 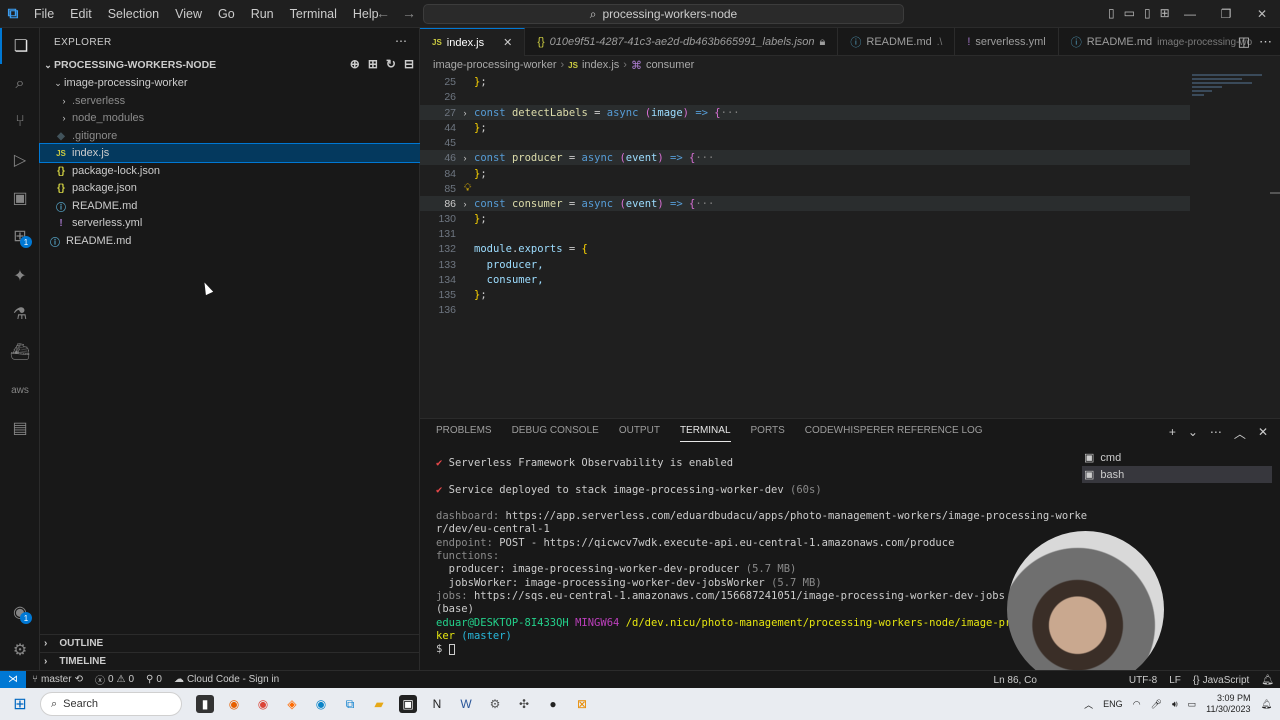 What do you see at coordinates (81, 14) in the screenshot?
I see `menu-edit: Edit` at bounding box center [81, 14].